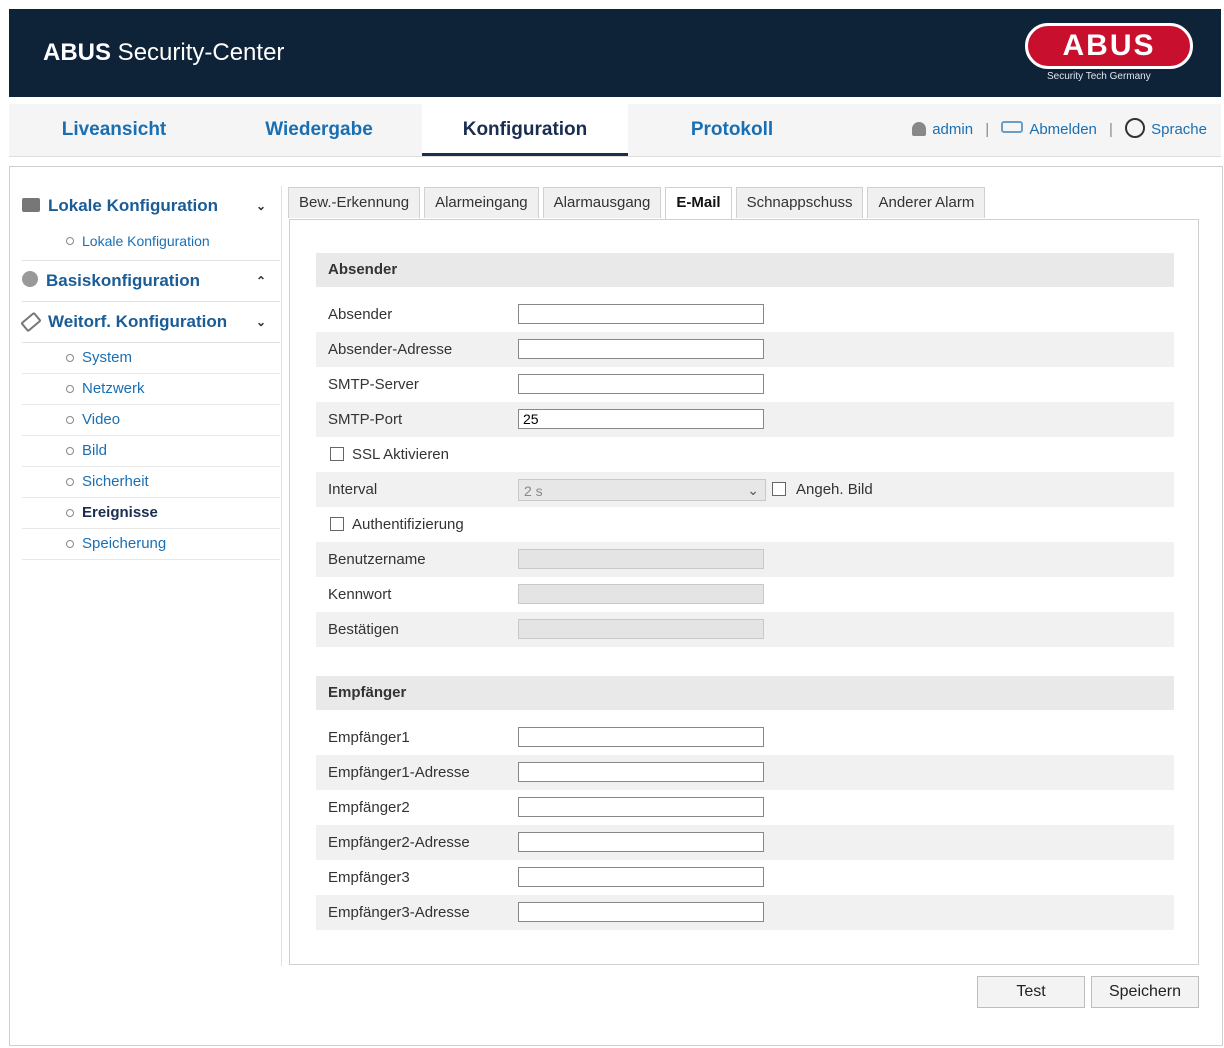 The width and height of the screenshot is (1224, 1048). I want to click on empfaenger3-adresse-input, so click(641, 912).